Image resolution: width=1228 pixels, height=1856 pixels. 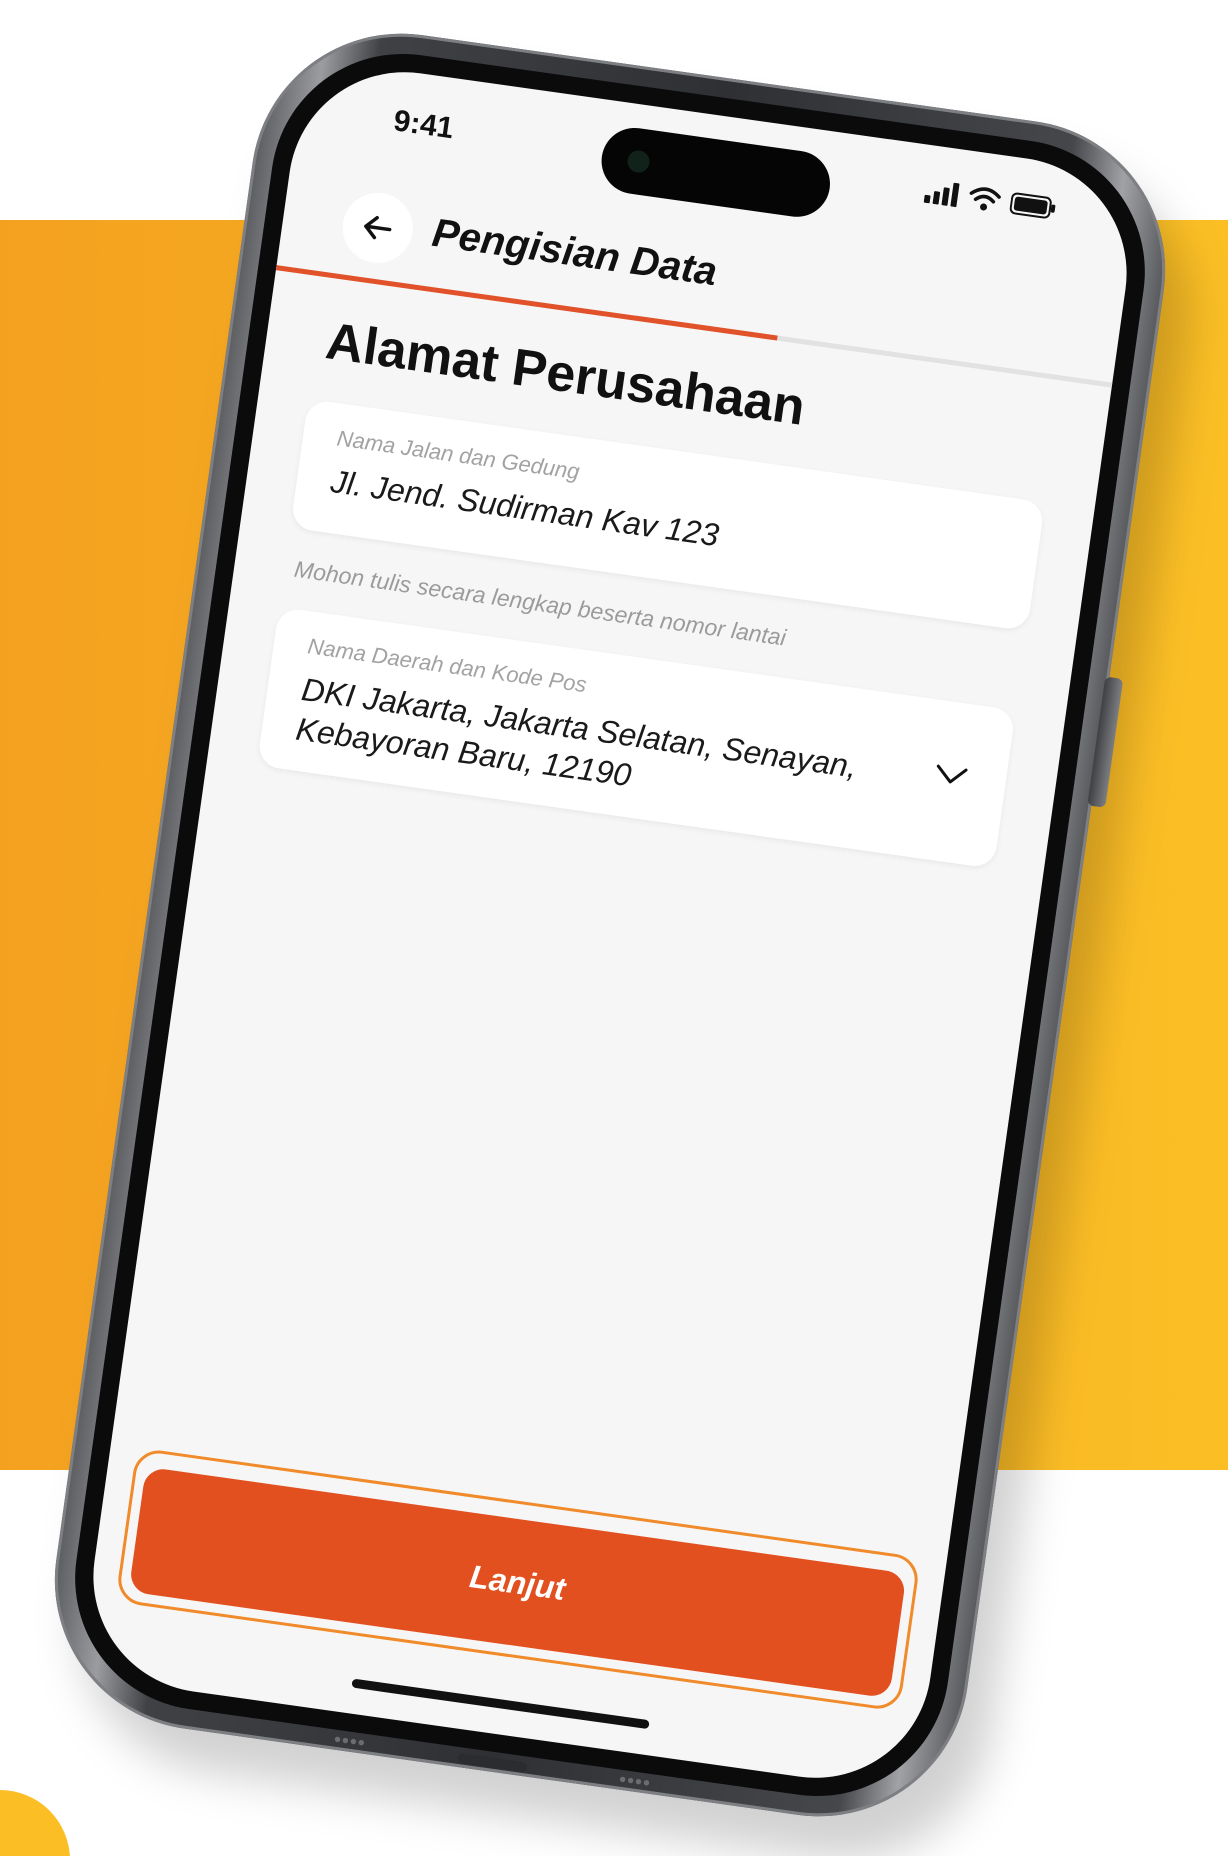 What do you see at coordinates (423, 125) in the screenshot?
I see `status-time: 9:41` at bounding box center [423, 125].